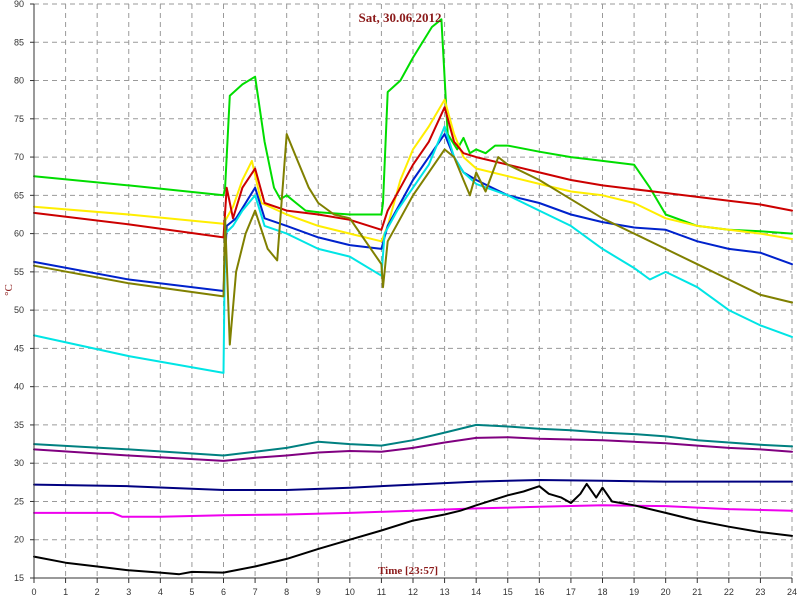  Describe the element at coordinates (381, 592) in the screenshot. I see `x-tick-label: 11` at that location.